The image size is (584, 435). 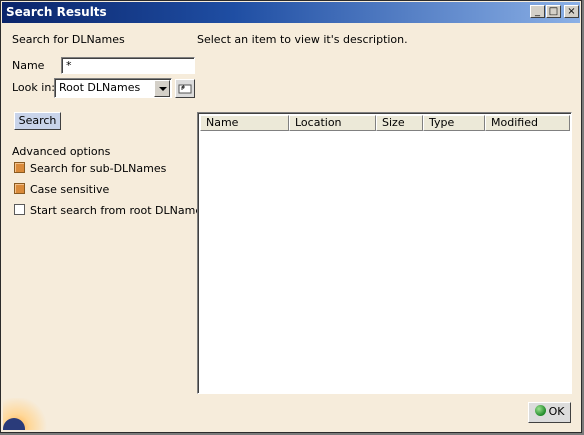 I want to click on up-folder-icon, so click(x=185, y=89).